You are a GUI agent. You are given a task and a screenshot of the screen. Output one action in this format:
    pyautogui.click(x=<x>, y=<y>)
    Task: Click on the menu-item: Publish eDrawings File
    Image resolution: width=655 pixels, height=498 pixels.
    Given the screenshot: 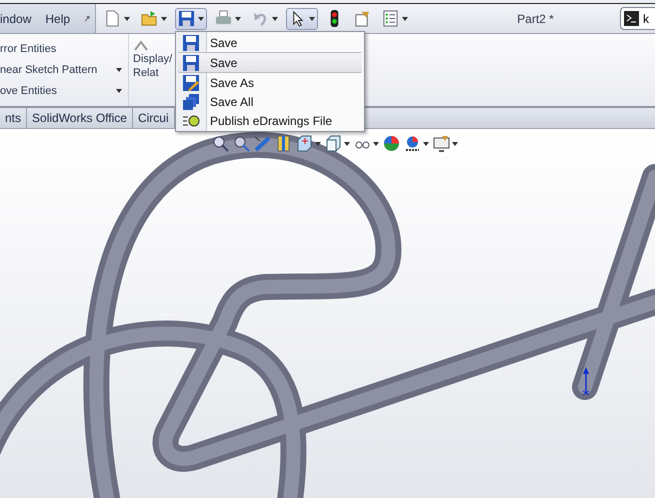 What is the action you would take?
    pyautogui.click(x=270, y=120)
    